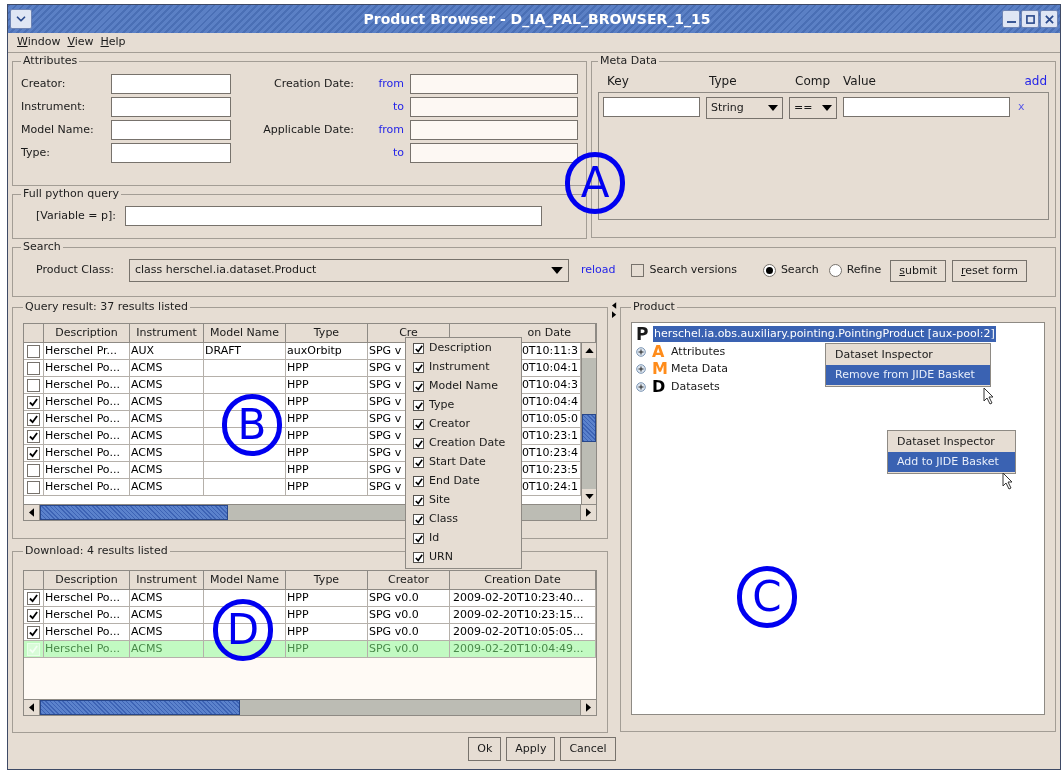  Describe the element at coordinates (1011, 19) in the screenshot. I see `minimize-button` at that location.